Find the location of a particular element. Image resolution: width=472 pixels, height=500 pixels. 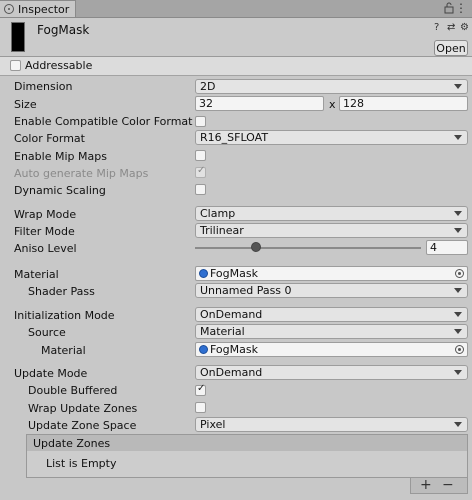

settings-icon: ⚙ is located at coordinates (464, 27).